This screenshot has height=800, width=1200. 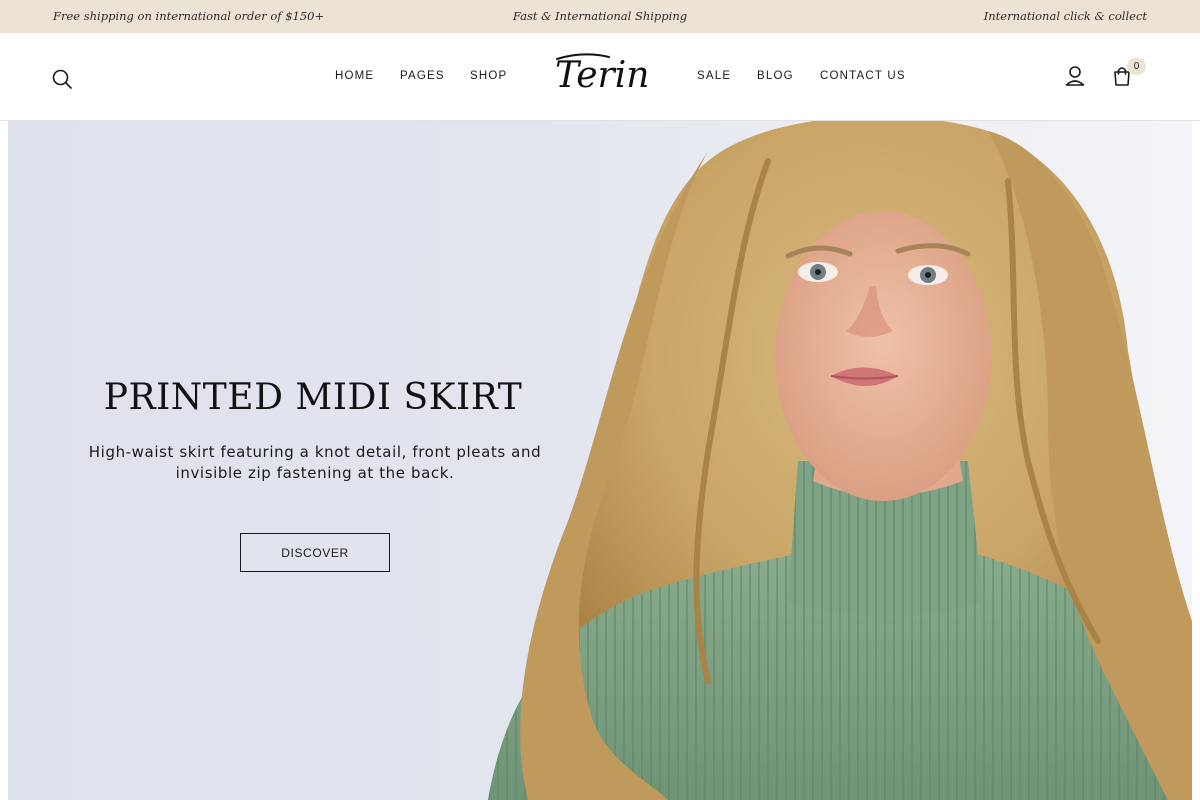 I want to click on nav-home: HOME, so click(x=354, y=76).